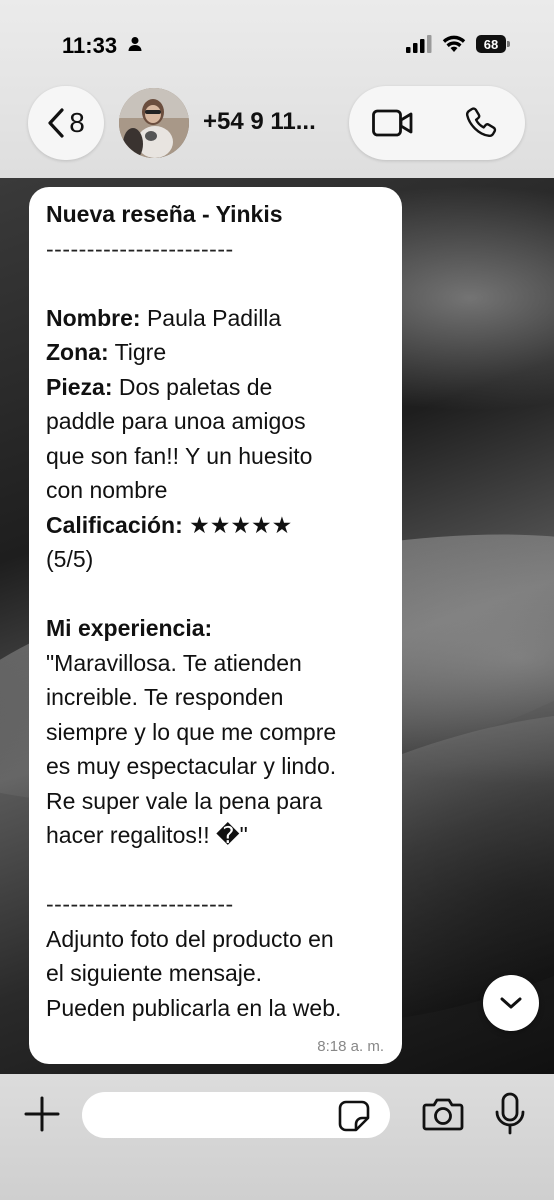 The height and width of the screenshot is (1200, 554). What do you see at coordinates (147, 835) in the screenshot?
I see `experience-line: hacer regalitos!! �"` at bounding box center [147, 835].